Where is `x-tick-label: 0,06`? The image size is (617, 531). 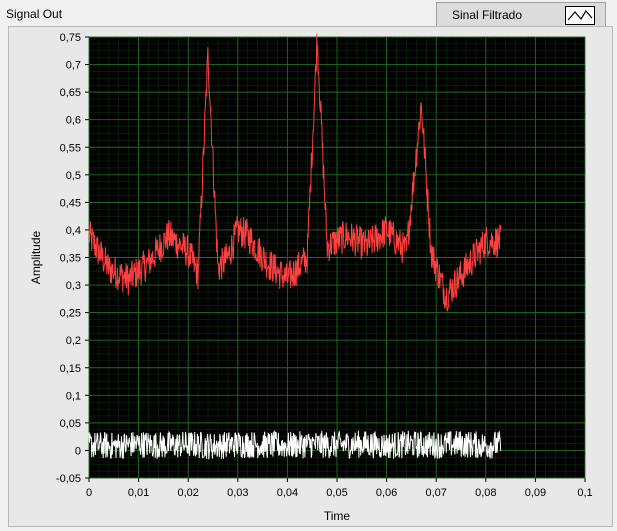 x-tick-label: 0,06 is located at coordinates (386, 493).